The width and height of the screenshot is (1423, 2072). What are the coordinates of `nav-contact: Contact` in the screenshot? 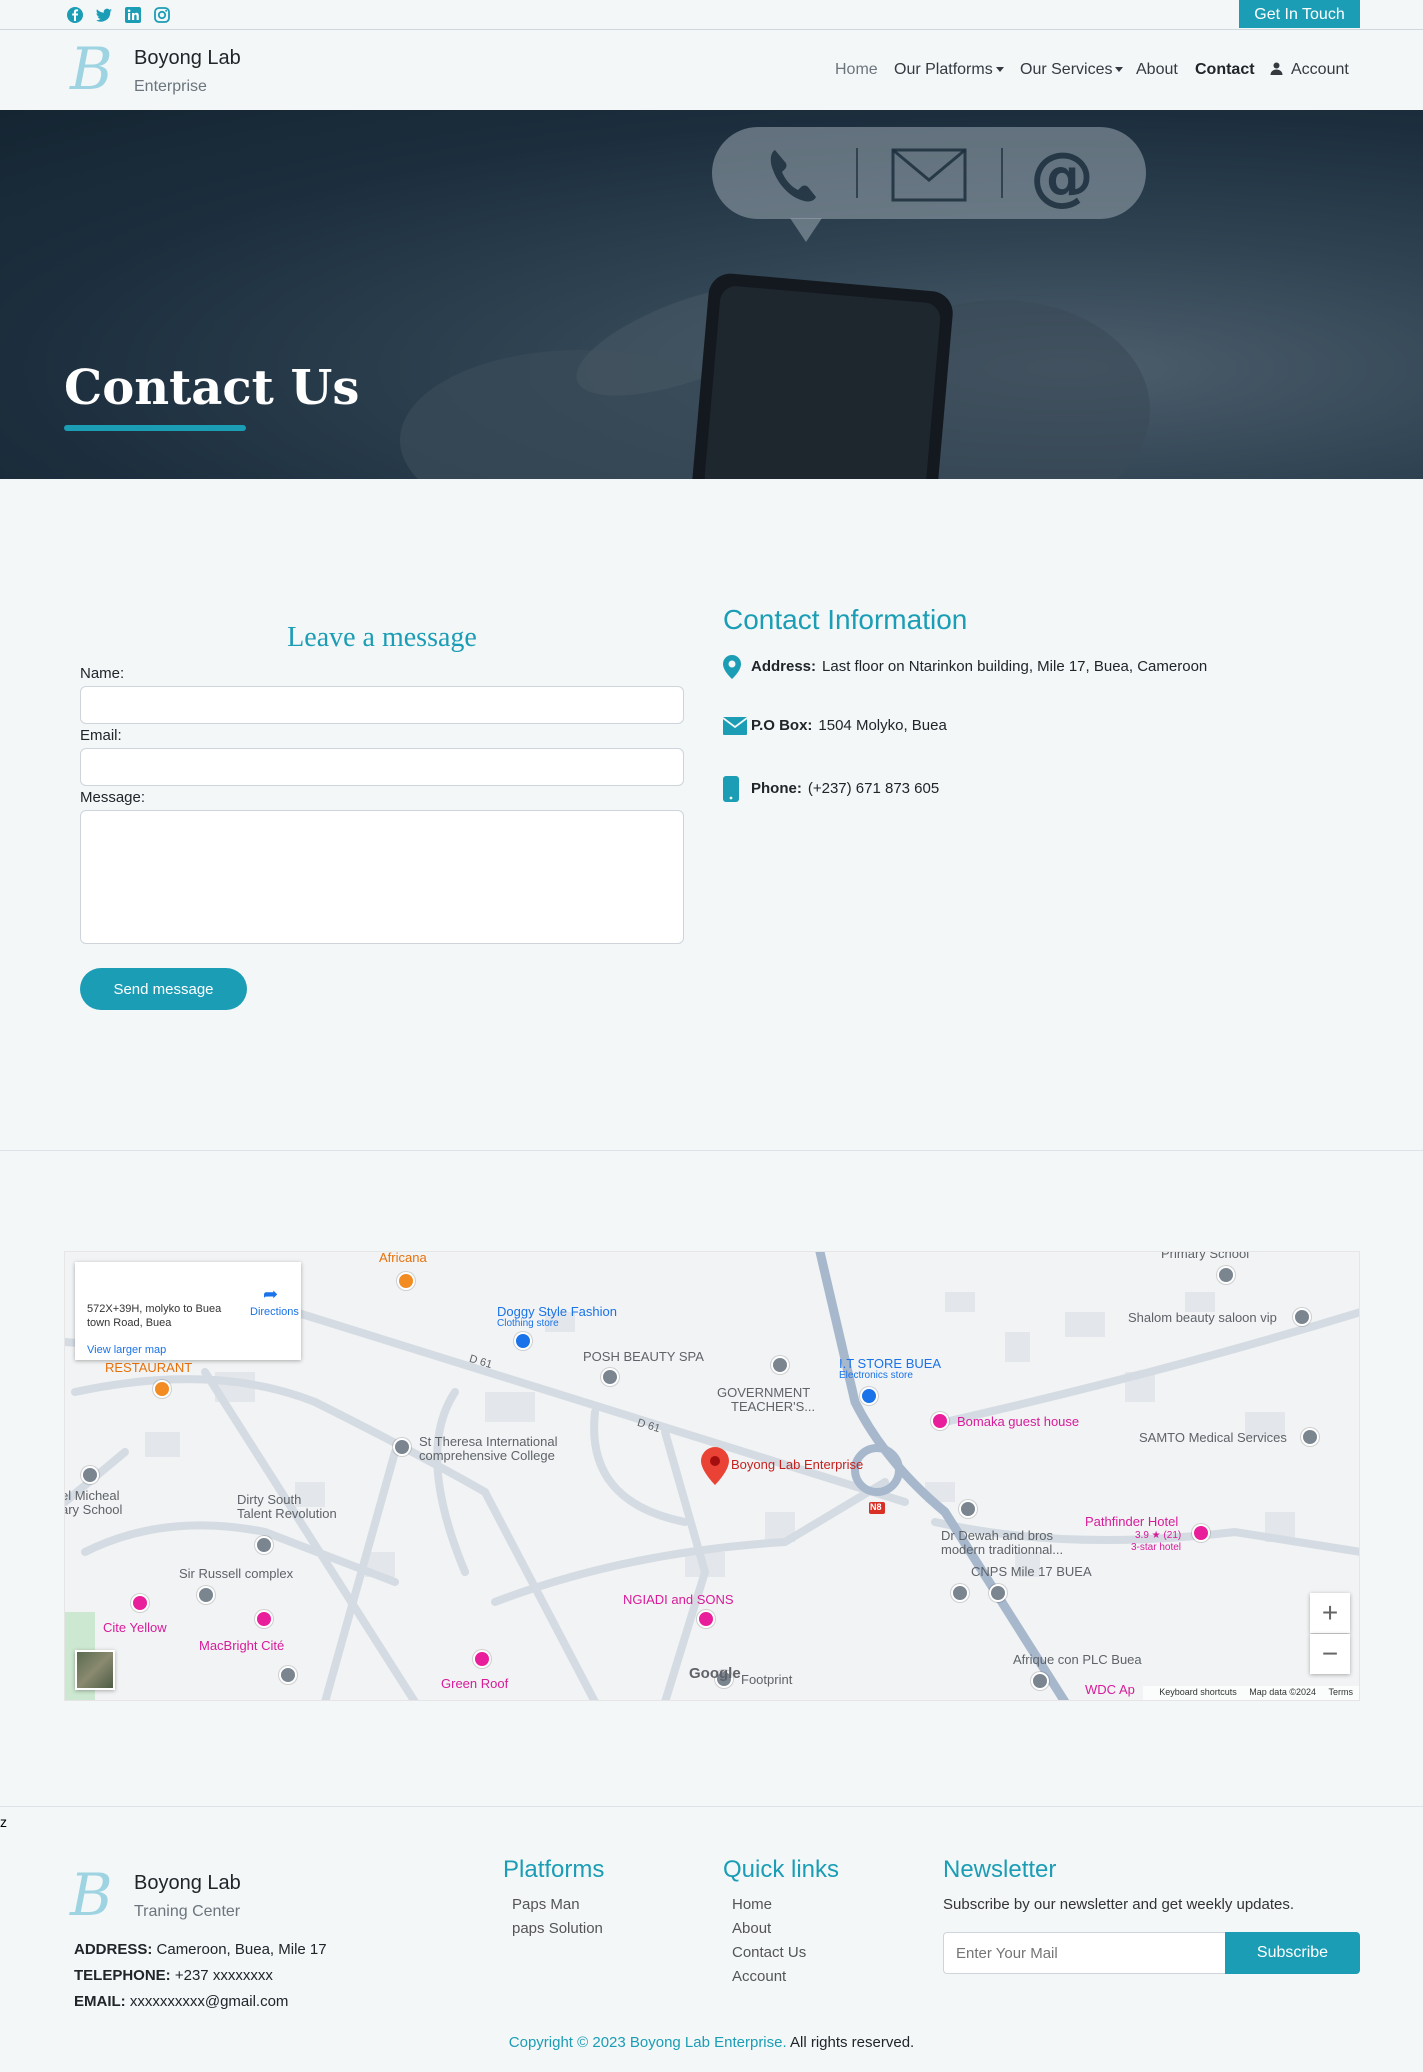 It's located at (1225, 70).